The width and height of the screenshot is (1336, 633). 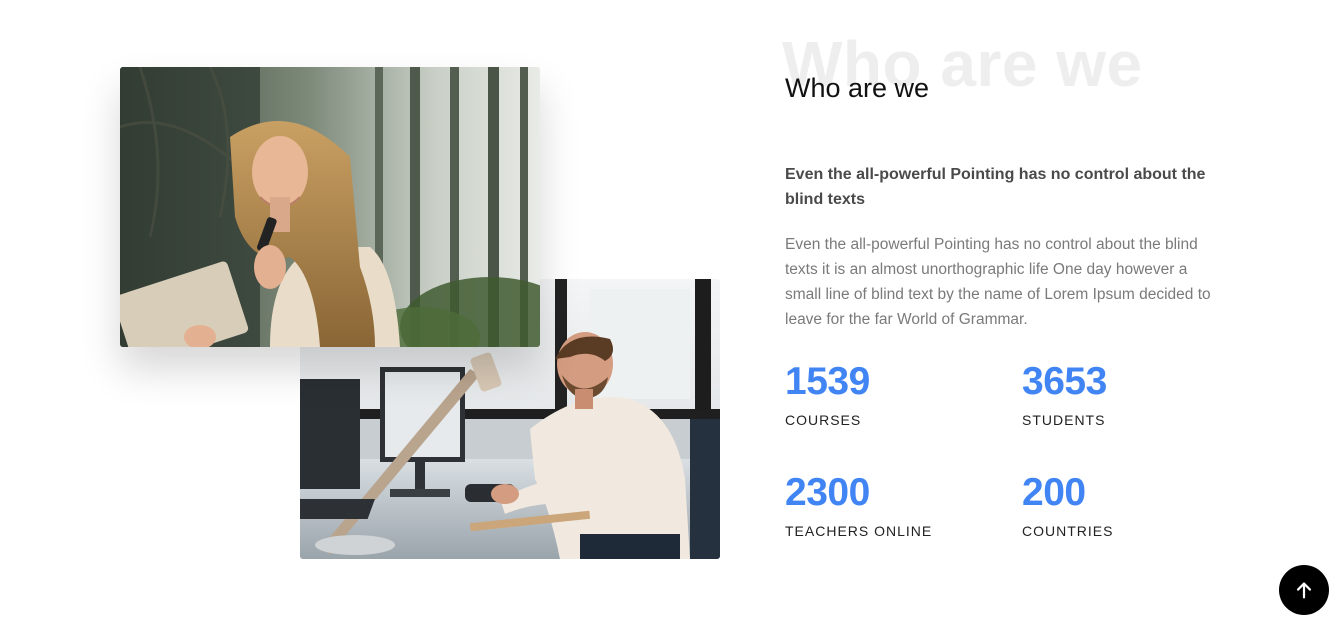 I want to click on stat-label: STUDENTS, so click(x=1064, y=420).